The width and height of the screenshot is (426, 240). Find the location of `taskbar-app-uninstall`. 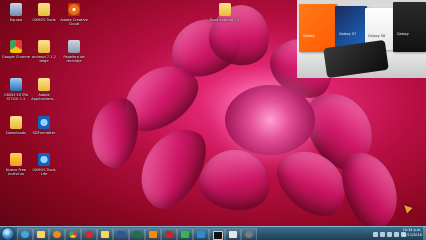

taskbar-app-uninstall is located at coordinates (169, 234).